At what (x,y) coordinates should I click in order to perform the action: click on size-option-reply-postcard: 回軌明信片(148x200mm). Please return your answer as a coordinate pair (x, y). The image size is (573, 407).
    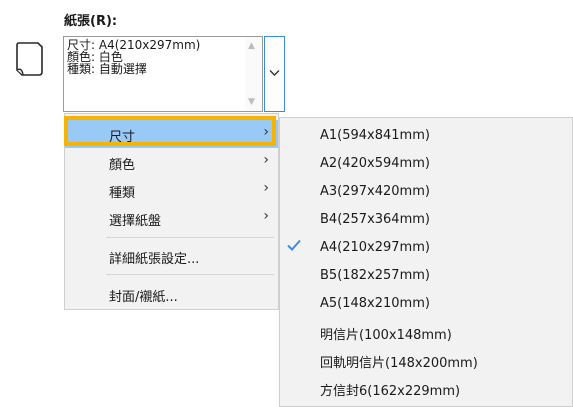
    Looking at the image, I should click on (426, 359).